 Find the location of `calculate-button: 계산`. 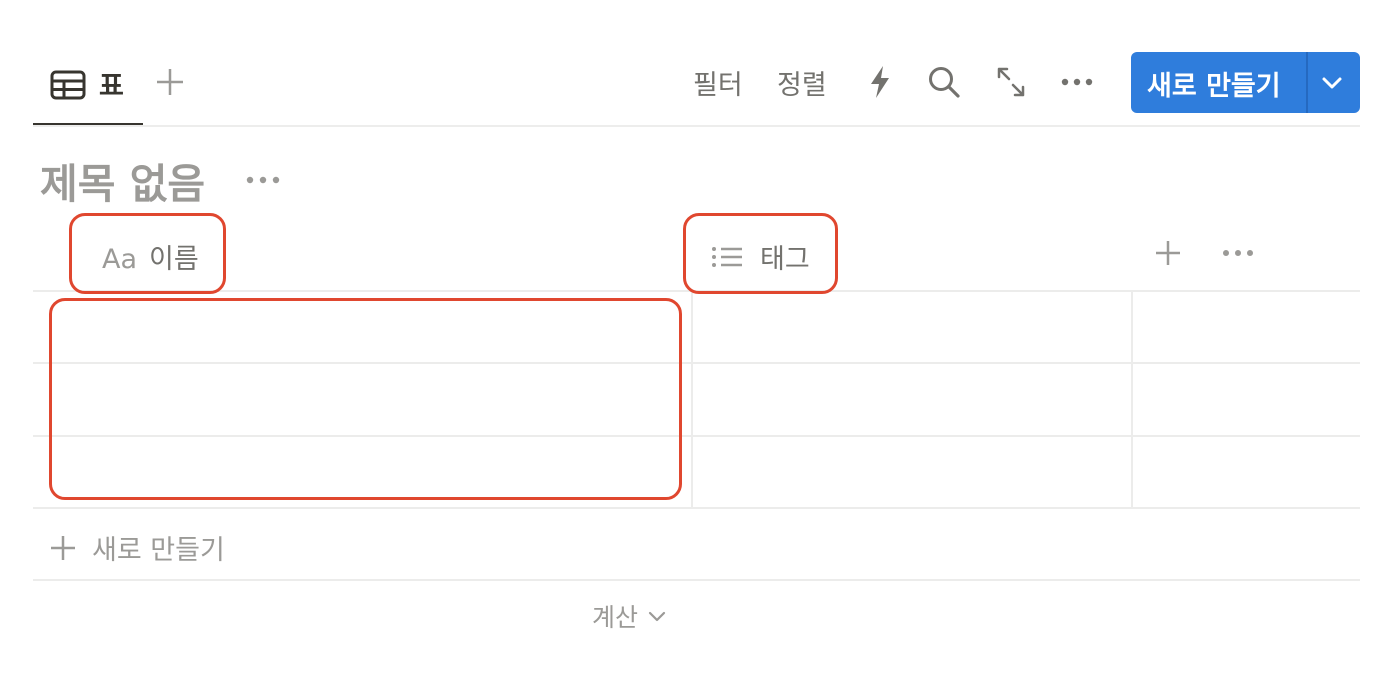

calculate-button: 계산 is located at coordinates (630, 616).